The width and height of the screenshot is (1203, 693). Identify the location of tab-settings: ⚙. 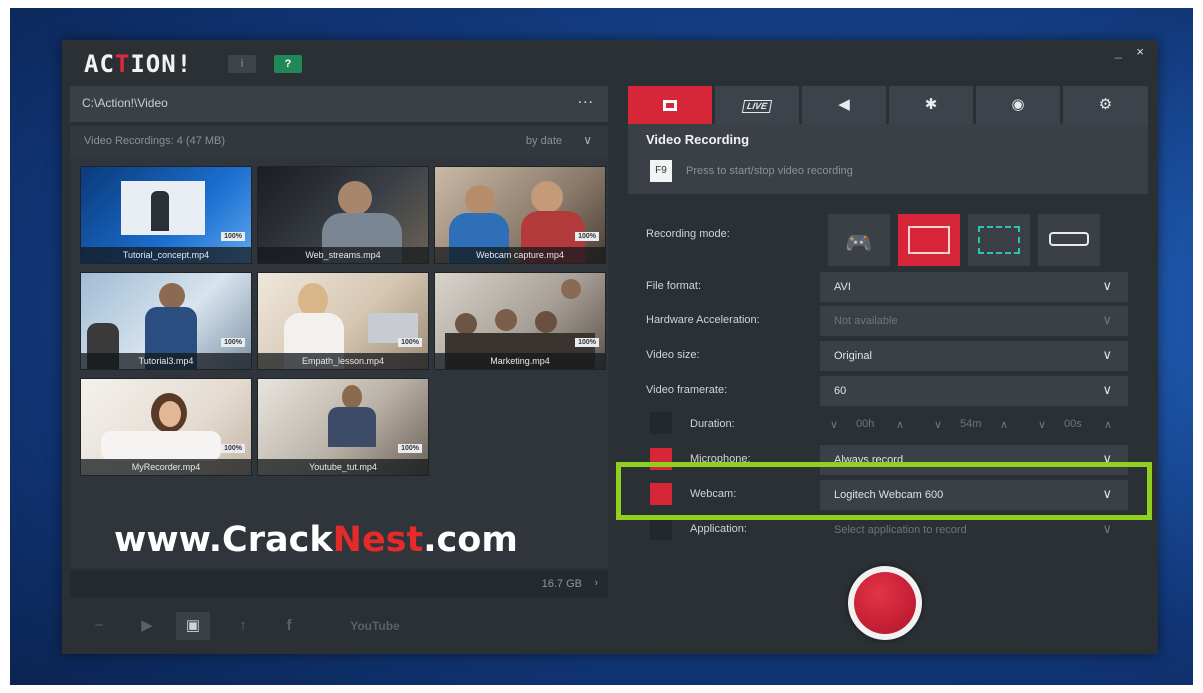
(1105, 105).